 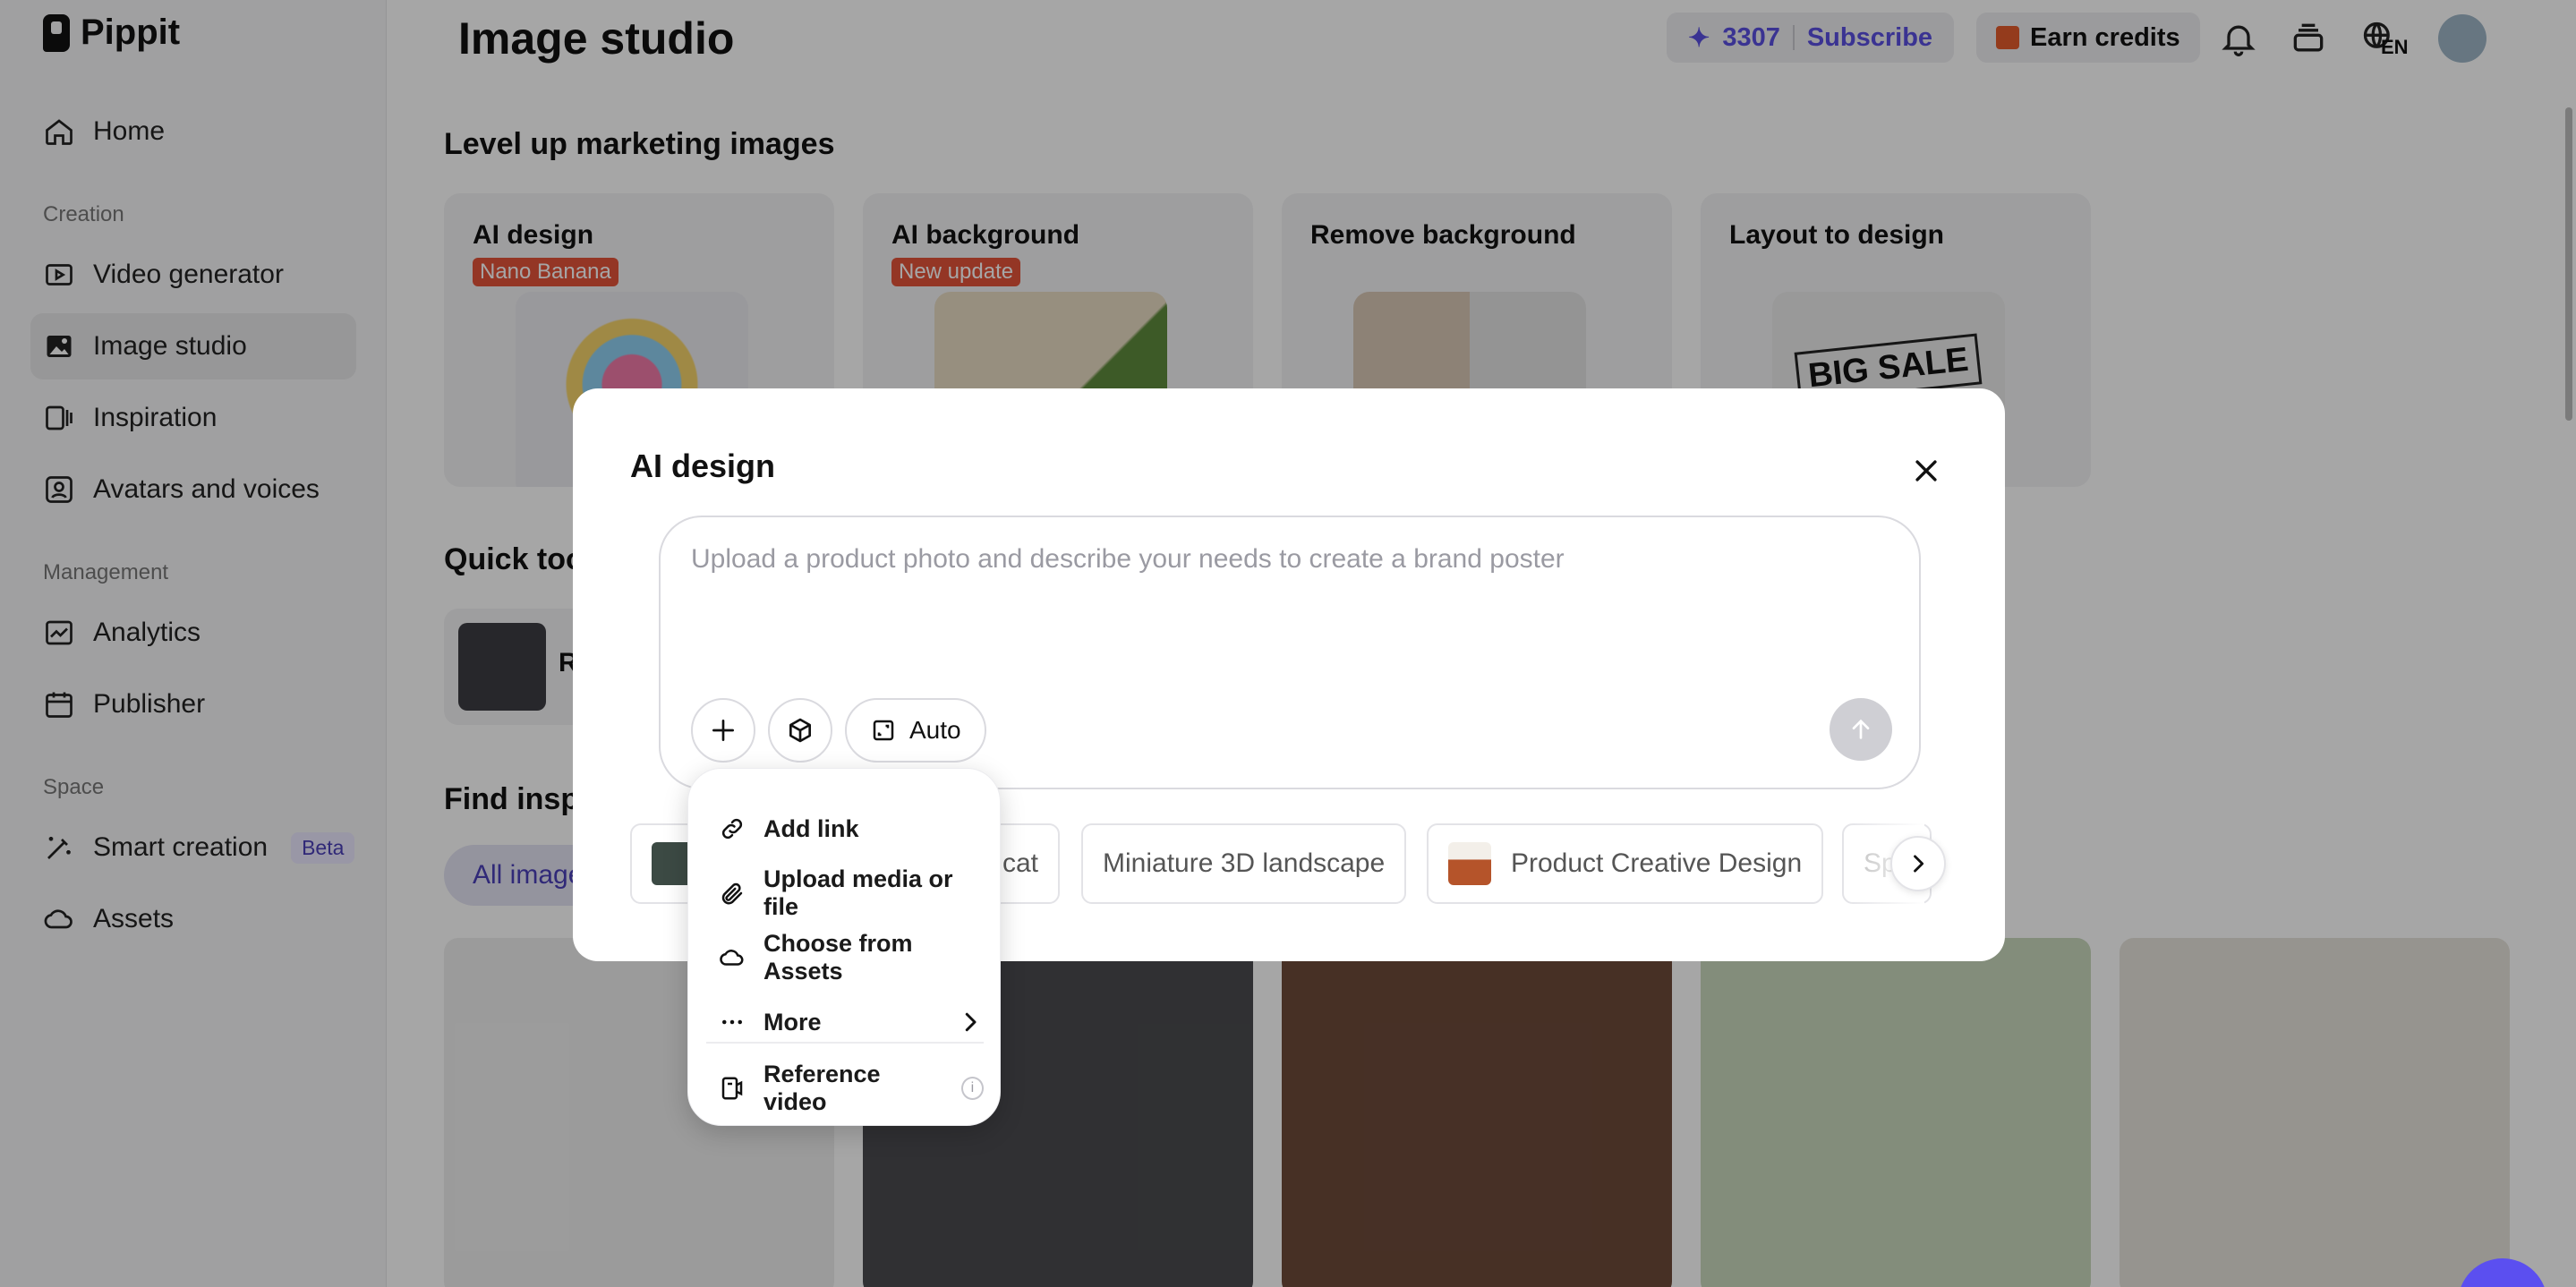 I want to click on modal-title: AI design, so click(x=703, y=465).